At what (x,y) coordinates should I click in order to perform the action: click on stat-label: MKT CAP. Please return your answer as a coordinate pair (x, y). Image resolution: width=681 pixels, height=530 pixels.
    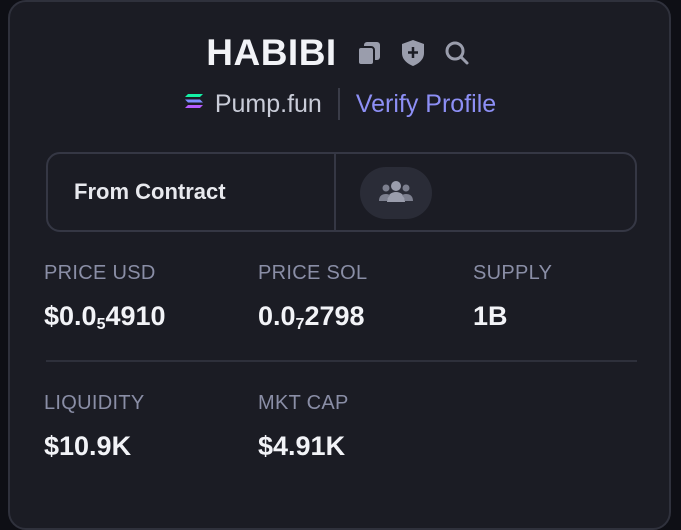
    Looking at the image, I should click on (303, 403).